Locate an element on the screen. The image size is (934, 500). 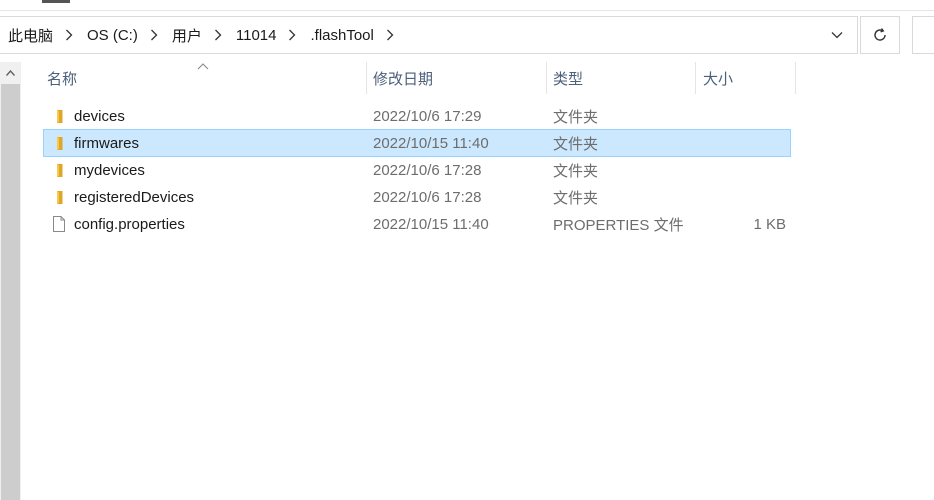
file-name: registeredDevices is located at coordinates (134, 197).